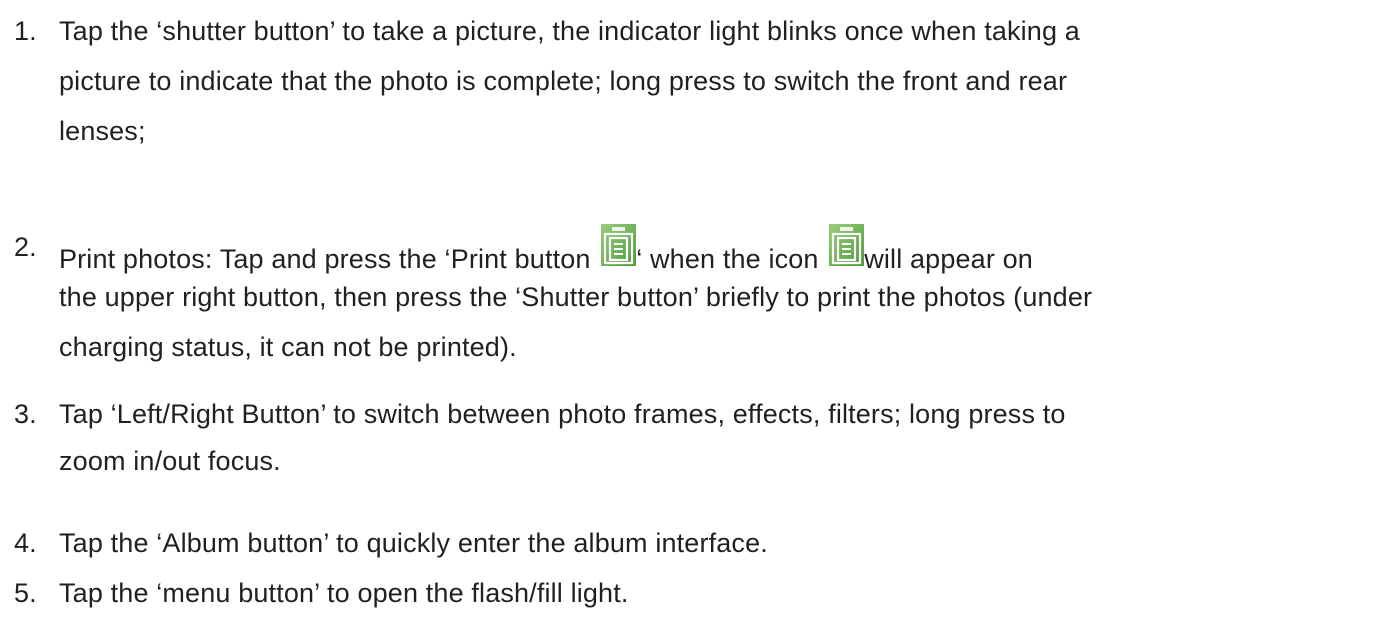 This screenshot has width=1383, height=631. I want to click on list-number: 3., so click(25, 414).